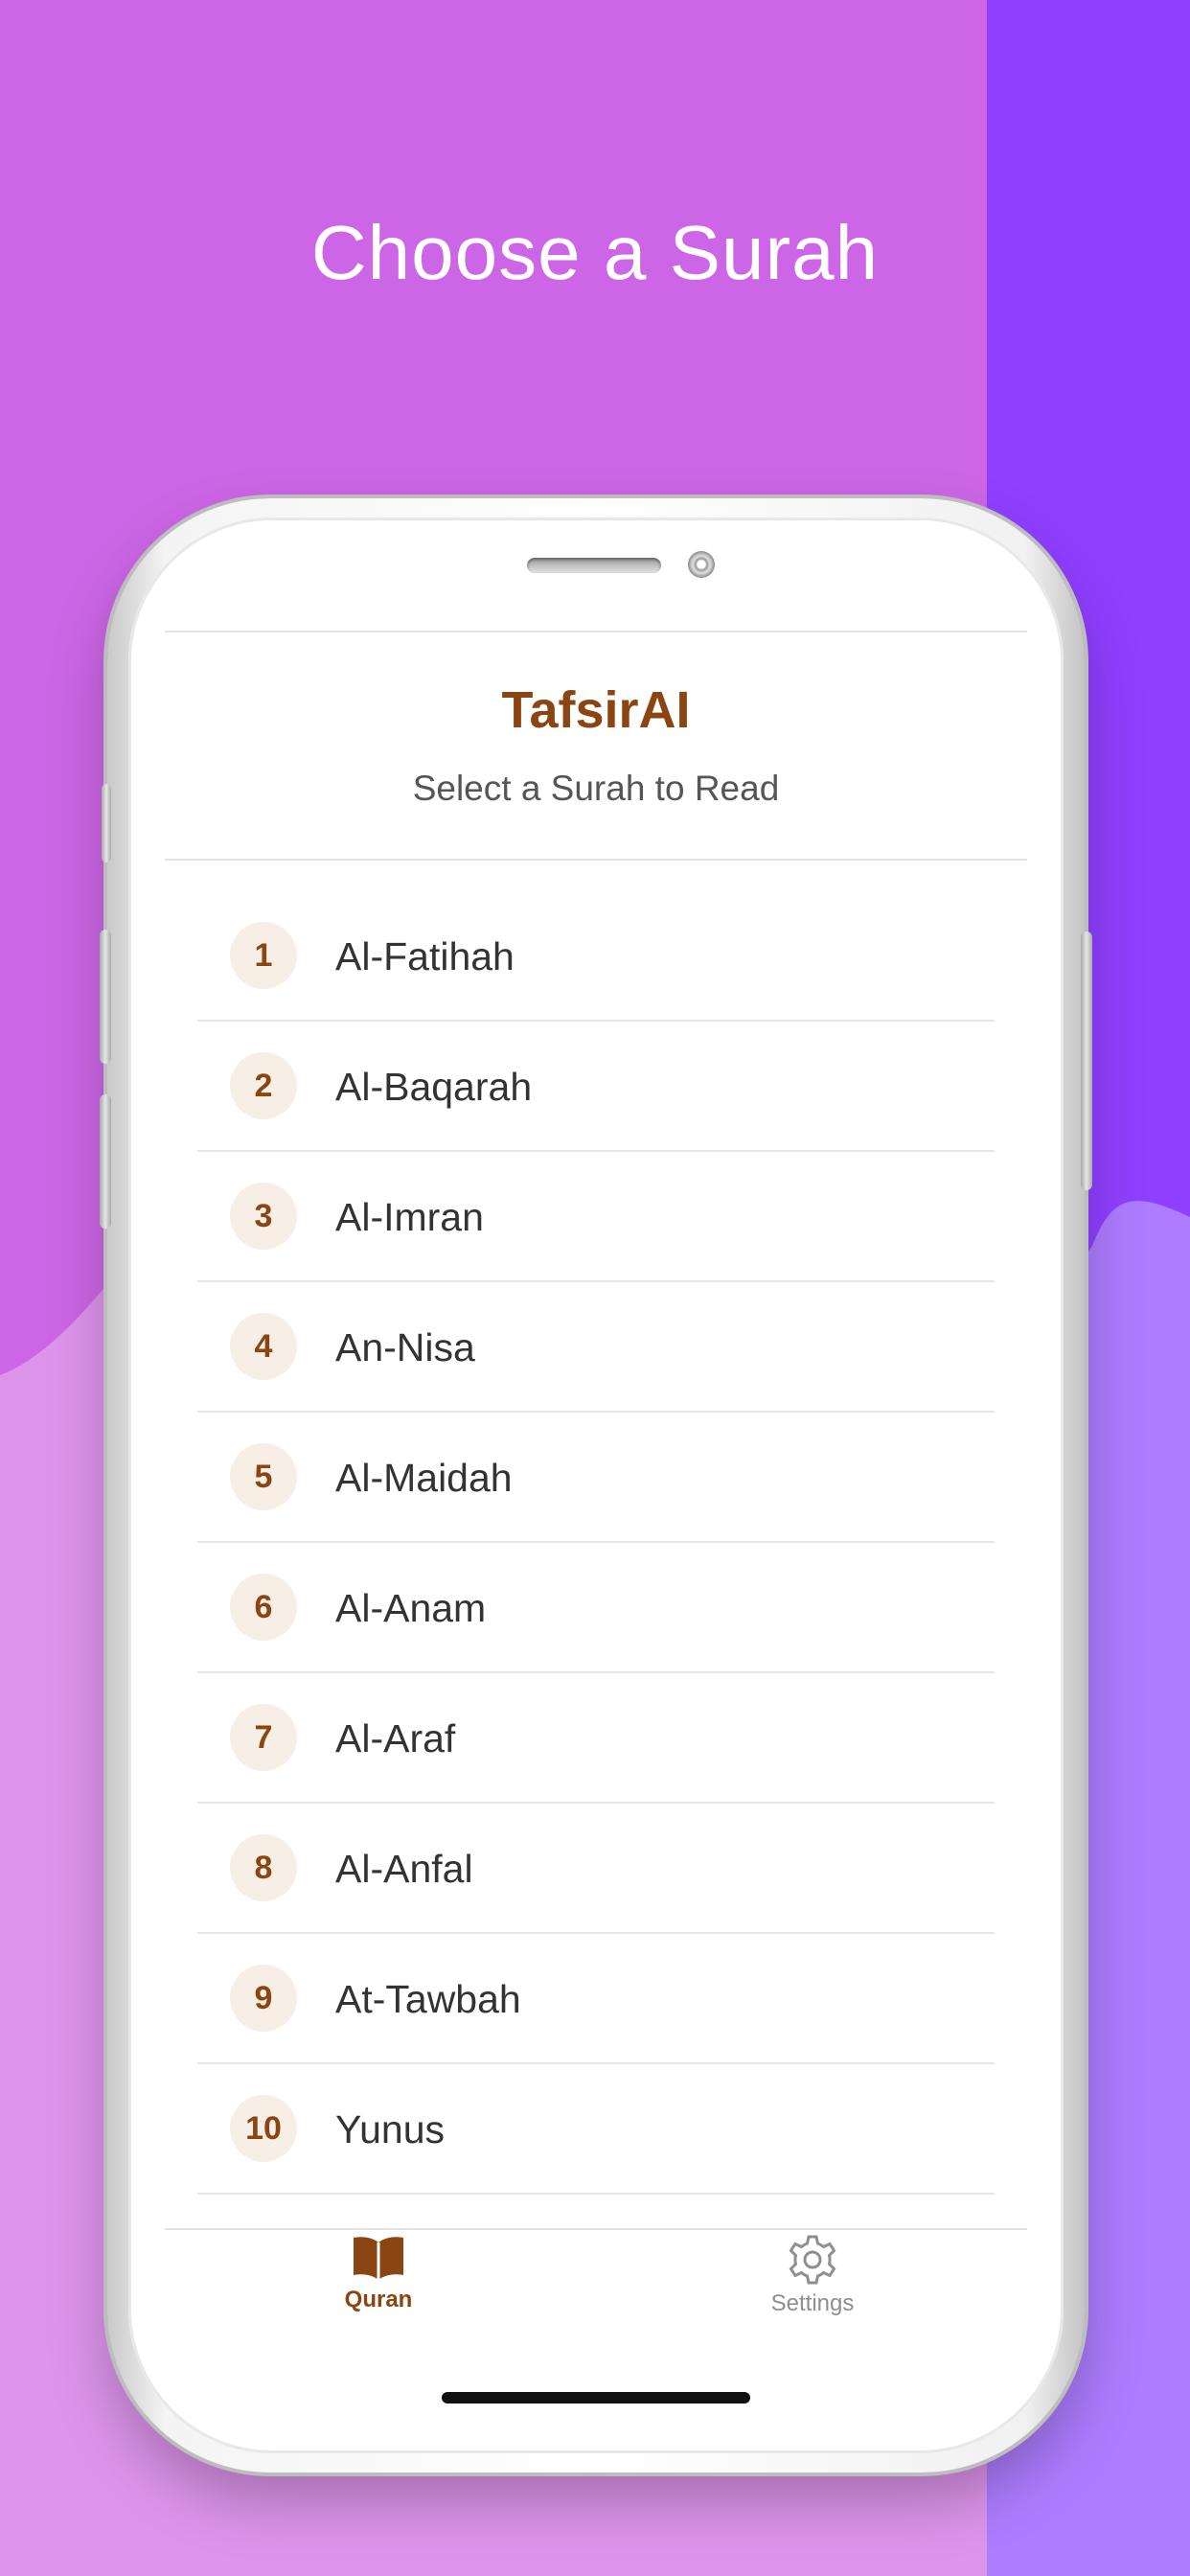 The width and height of the screenshot is (1190, 2576). I want to click on phone-volume-up, so click(105, 997).